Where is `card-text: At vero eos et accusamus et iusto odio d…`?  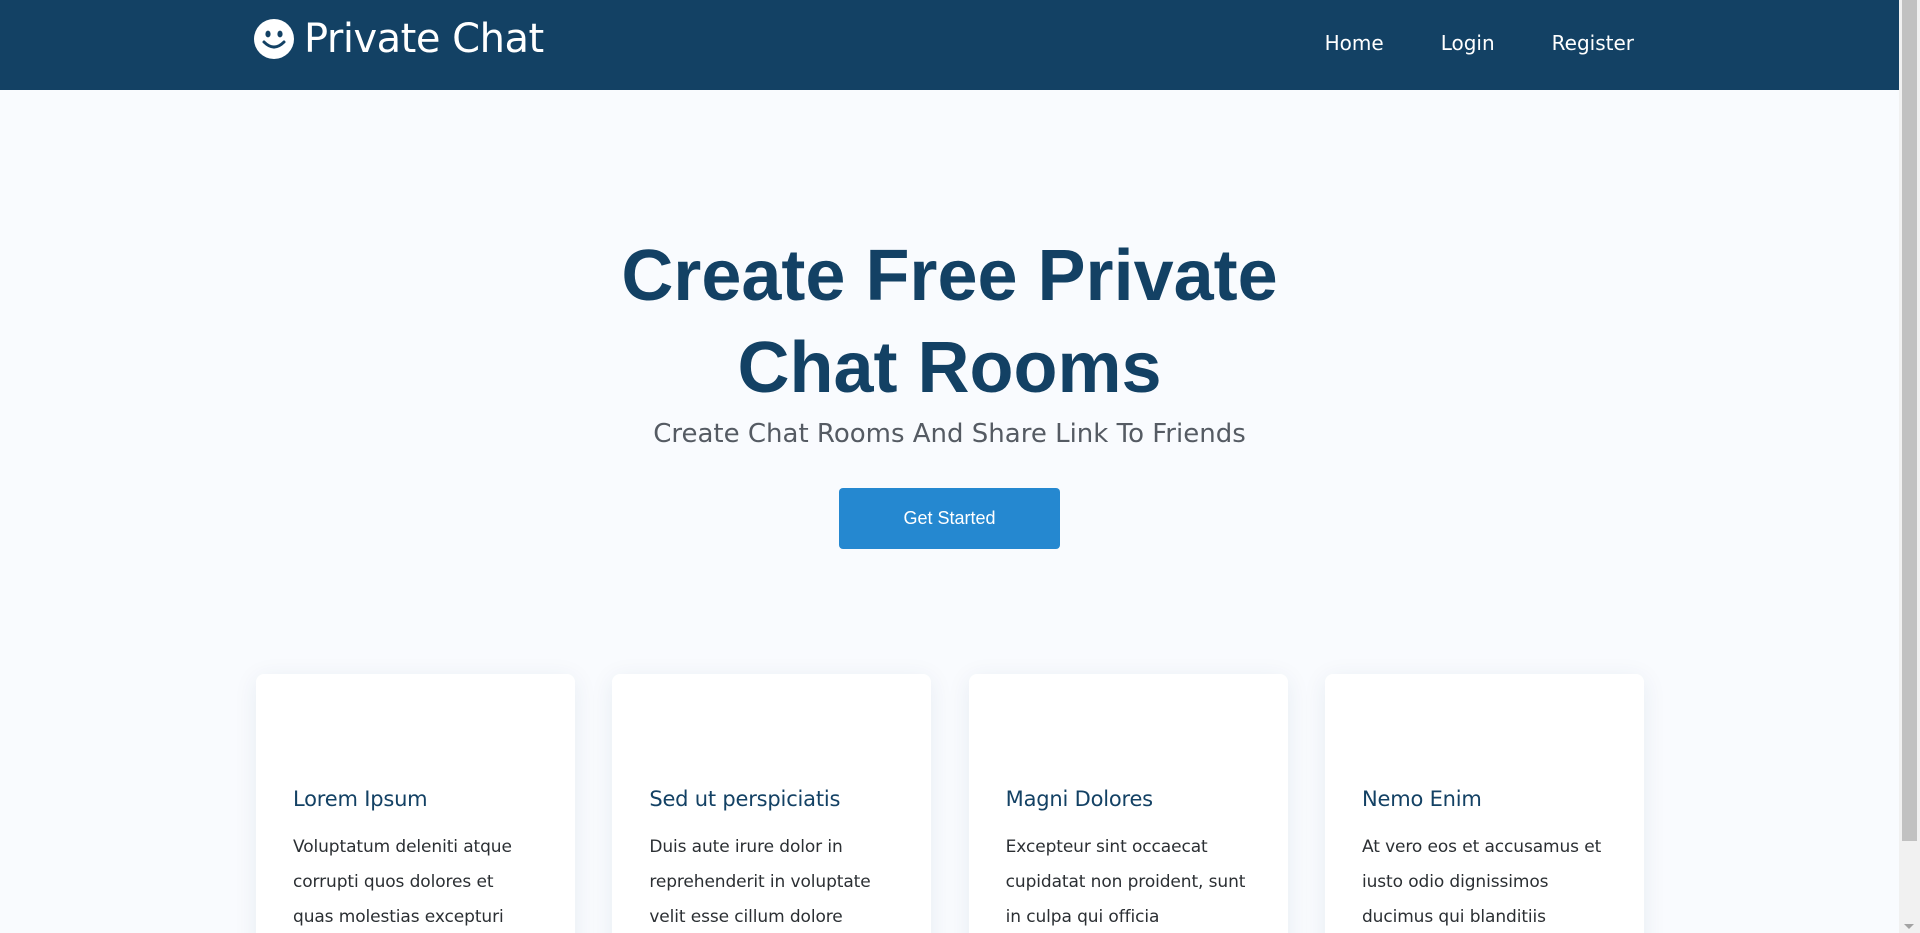
card-text: At vero eos et accusamus et iusto odio d… is located at coordinates (1481, 882).